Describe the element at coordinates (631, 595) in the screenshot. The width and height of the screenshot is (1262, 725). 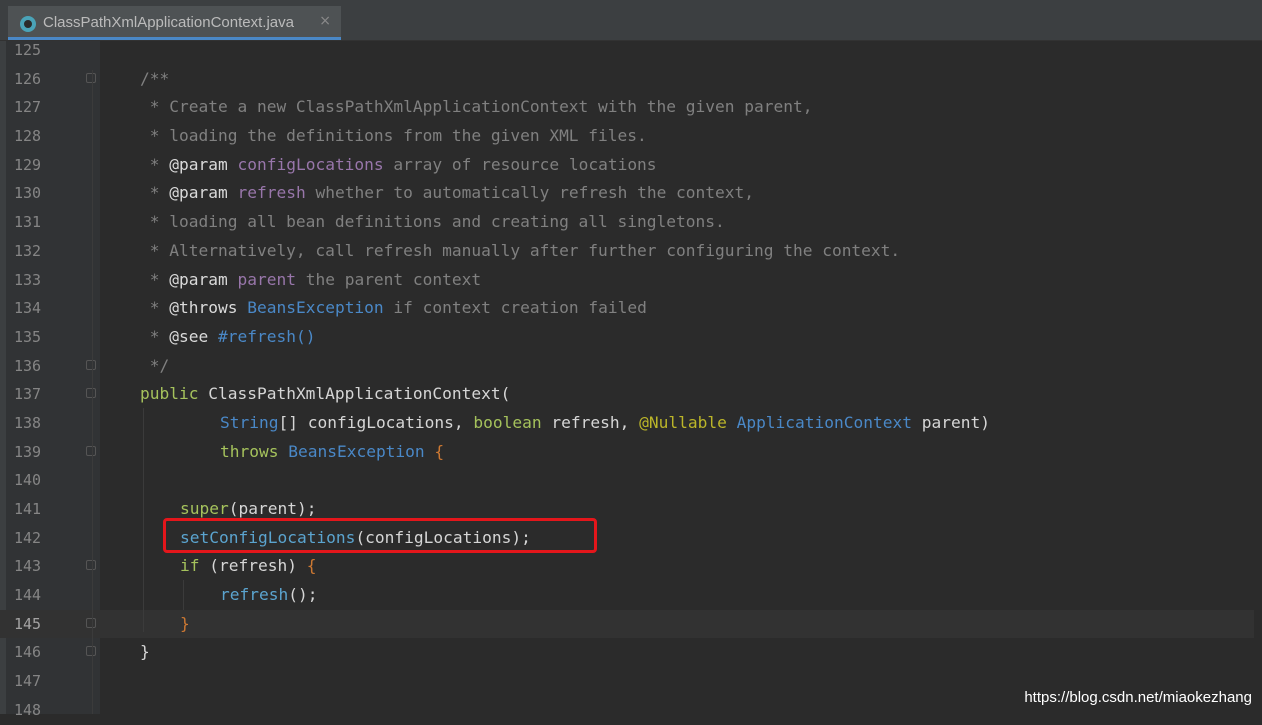
I see `code-line: 144 refresh();` at that location.